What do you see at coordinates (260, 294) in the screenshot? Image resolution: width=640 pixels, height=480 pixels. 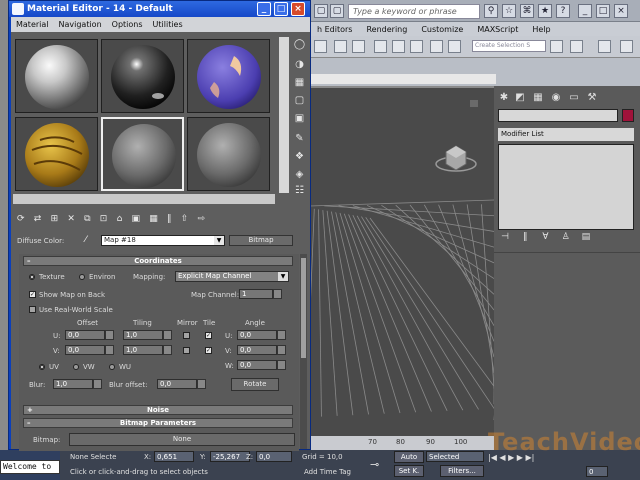 I see `map-channel-spinner: 1` at bounding box center [260, 294].